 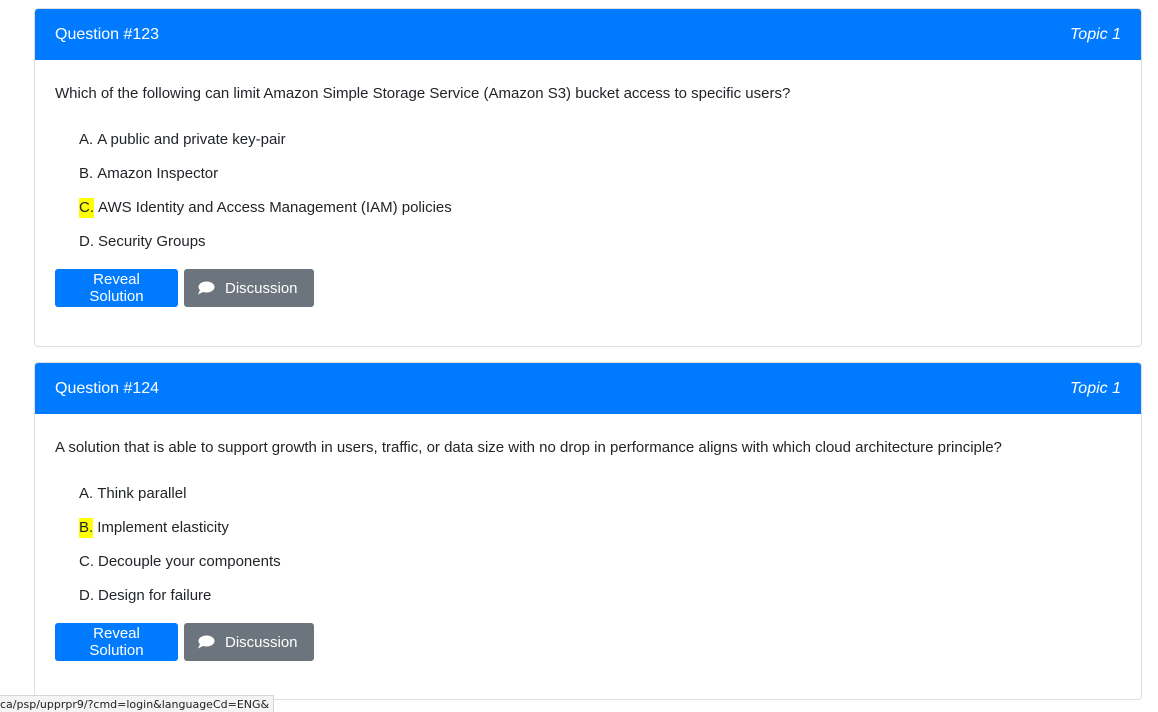 What do you see at coordinates (86, 173) in the screenshot?
I see `choice-letter: B.` at bounding box center [86, 173].